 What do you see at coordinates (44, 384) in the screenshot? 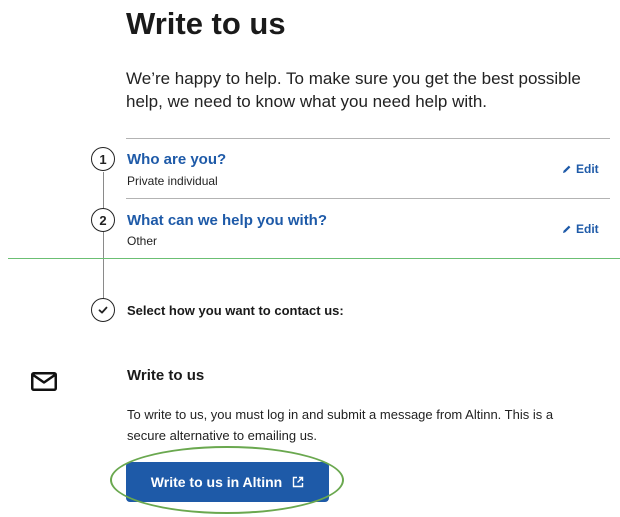
I see `envelope-icon` at bounding box center [44, 384].